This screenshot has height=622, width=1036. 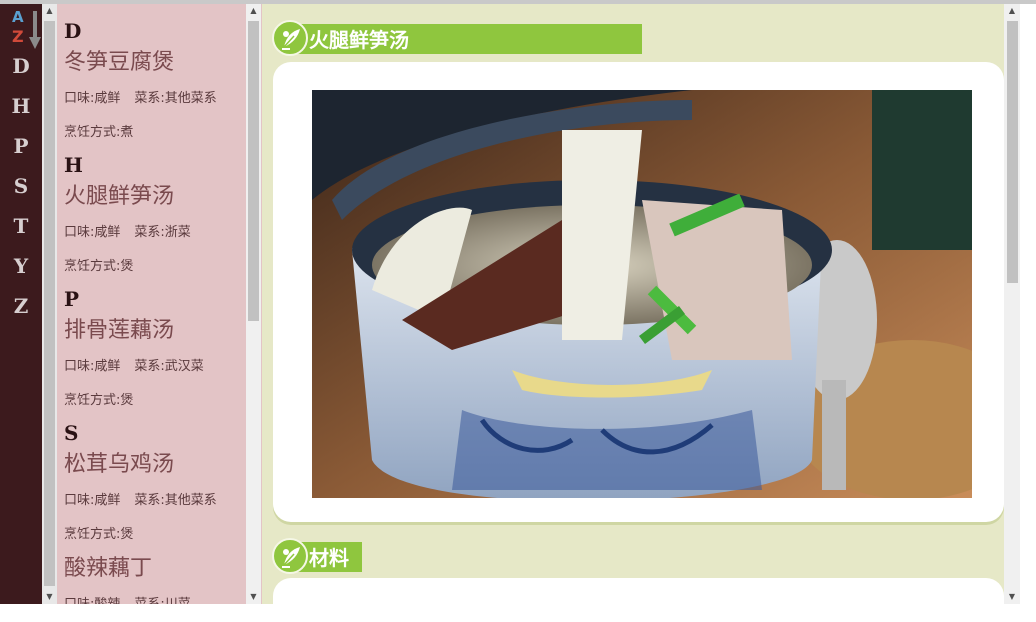 I want to click on az-logo-z: Z, so click(x=18, y=36).